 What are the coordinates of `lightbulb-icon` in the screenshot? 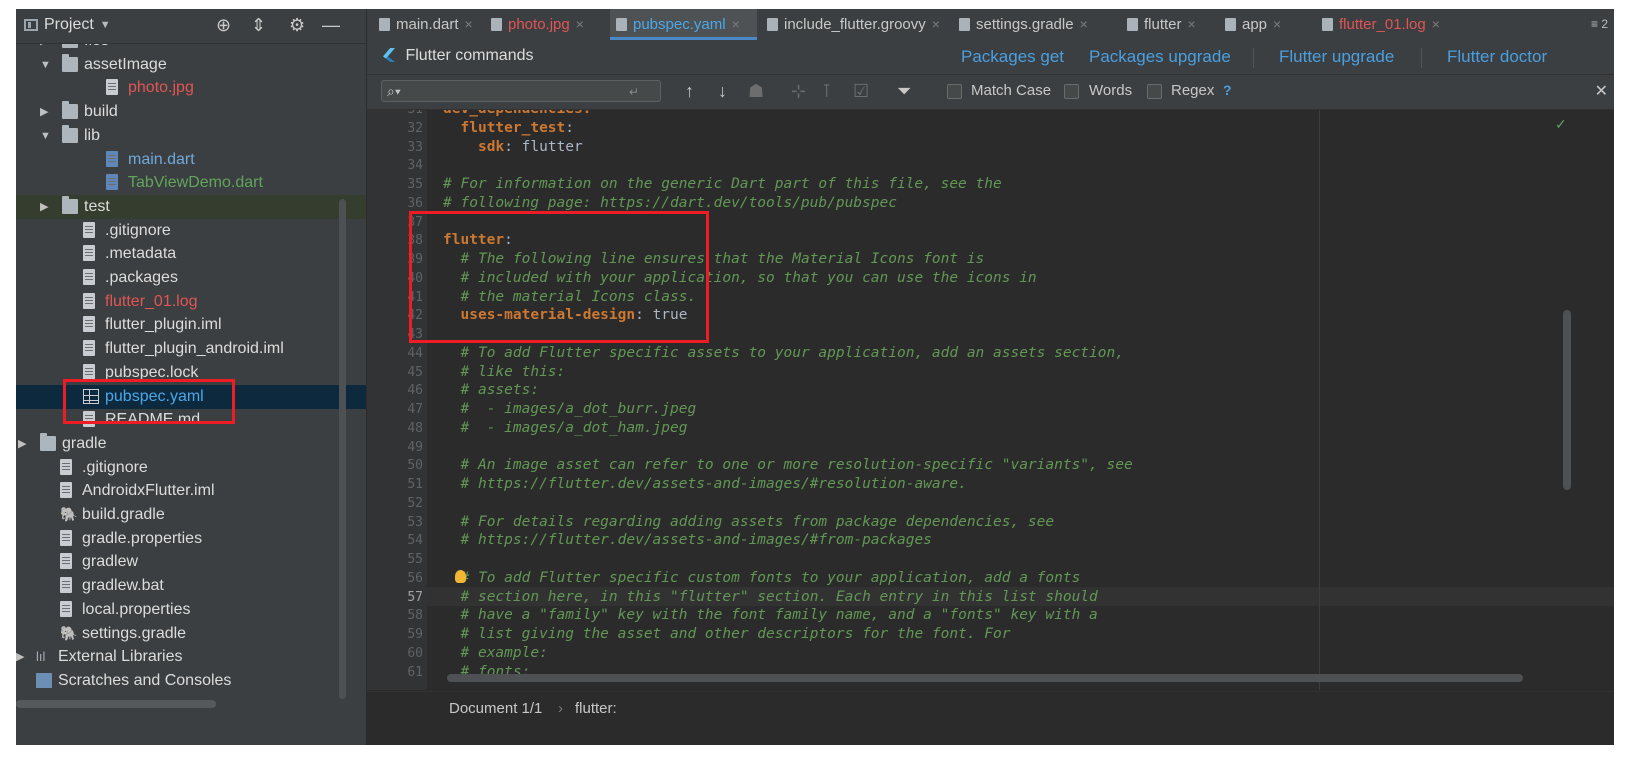 It's located at (460, 576).